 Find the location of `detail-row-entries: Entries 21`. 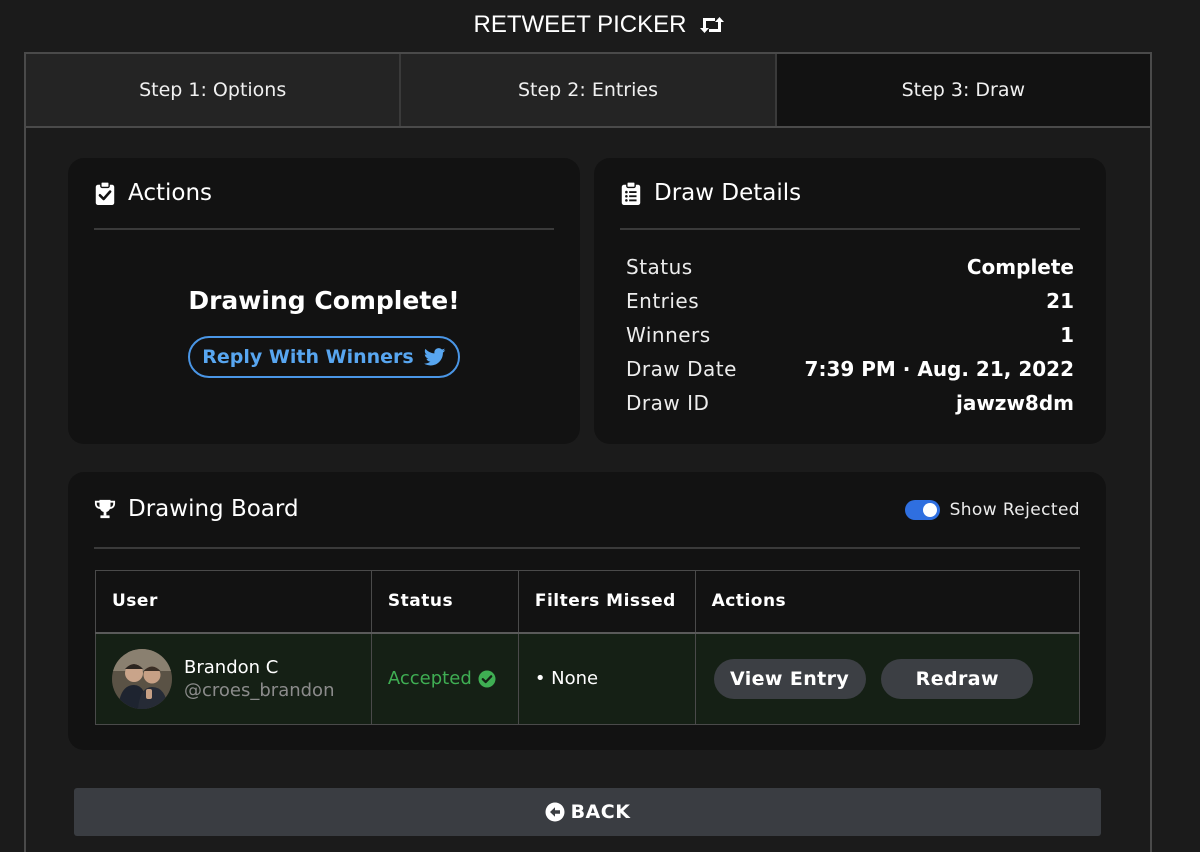

detail-row-entries: Entries 21 is located at coordinates (850, 301).